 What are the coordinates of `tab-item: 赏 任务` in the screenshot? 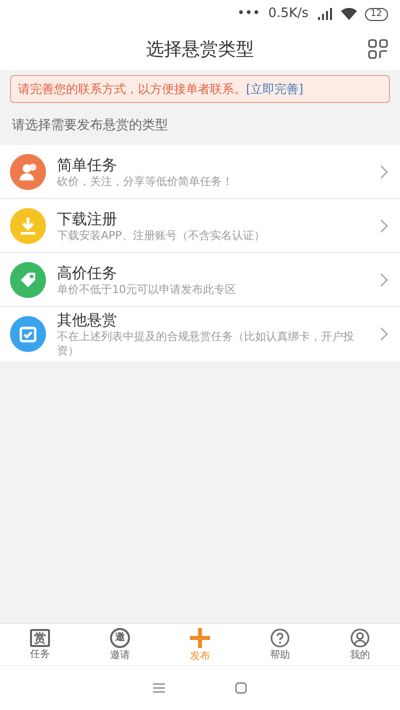 It's located at (40, 644).